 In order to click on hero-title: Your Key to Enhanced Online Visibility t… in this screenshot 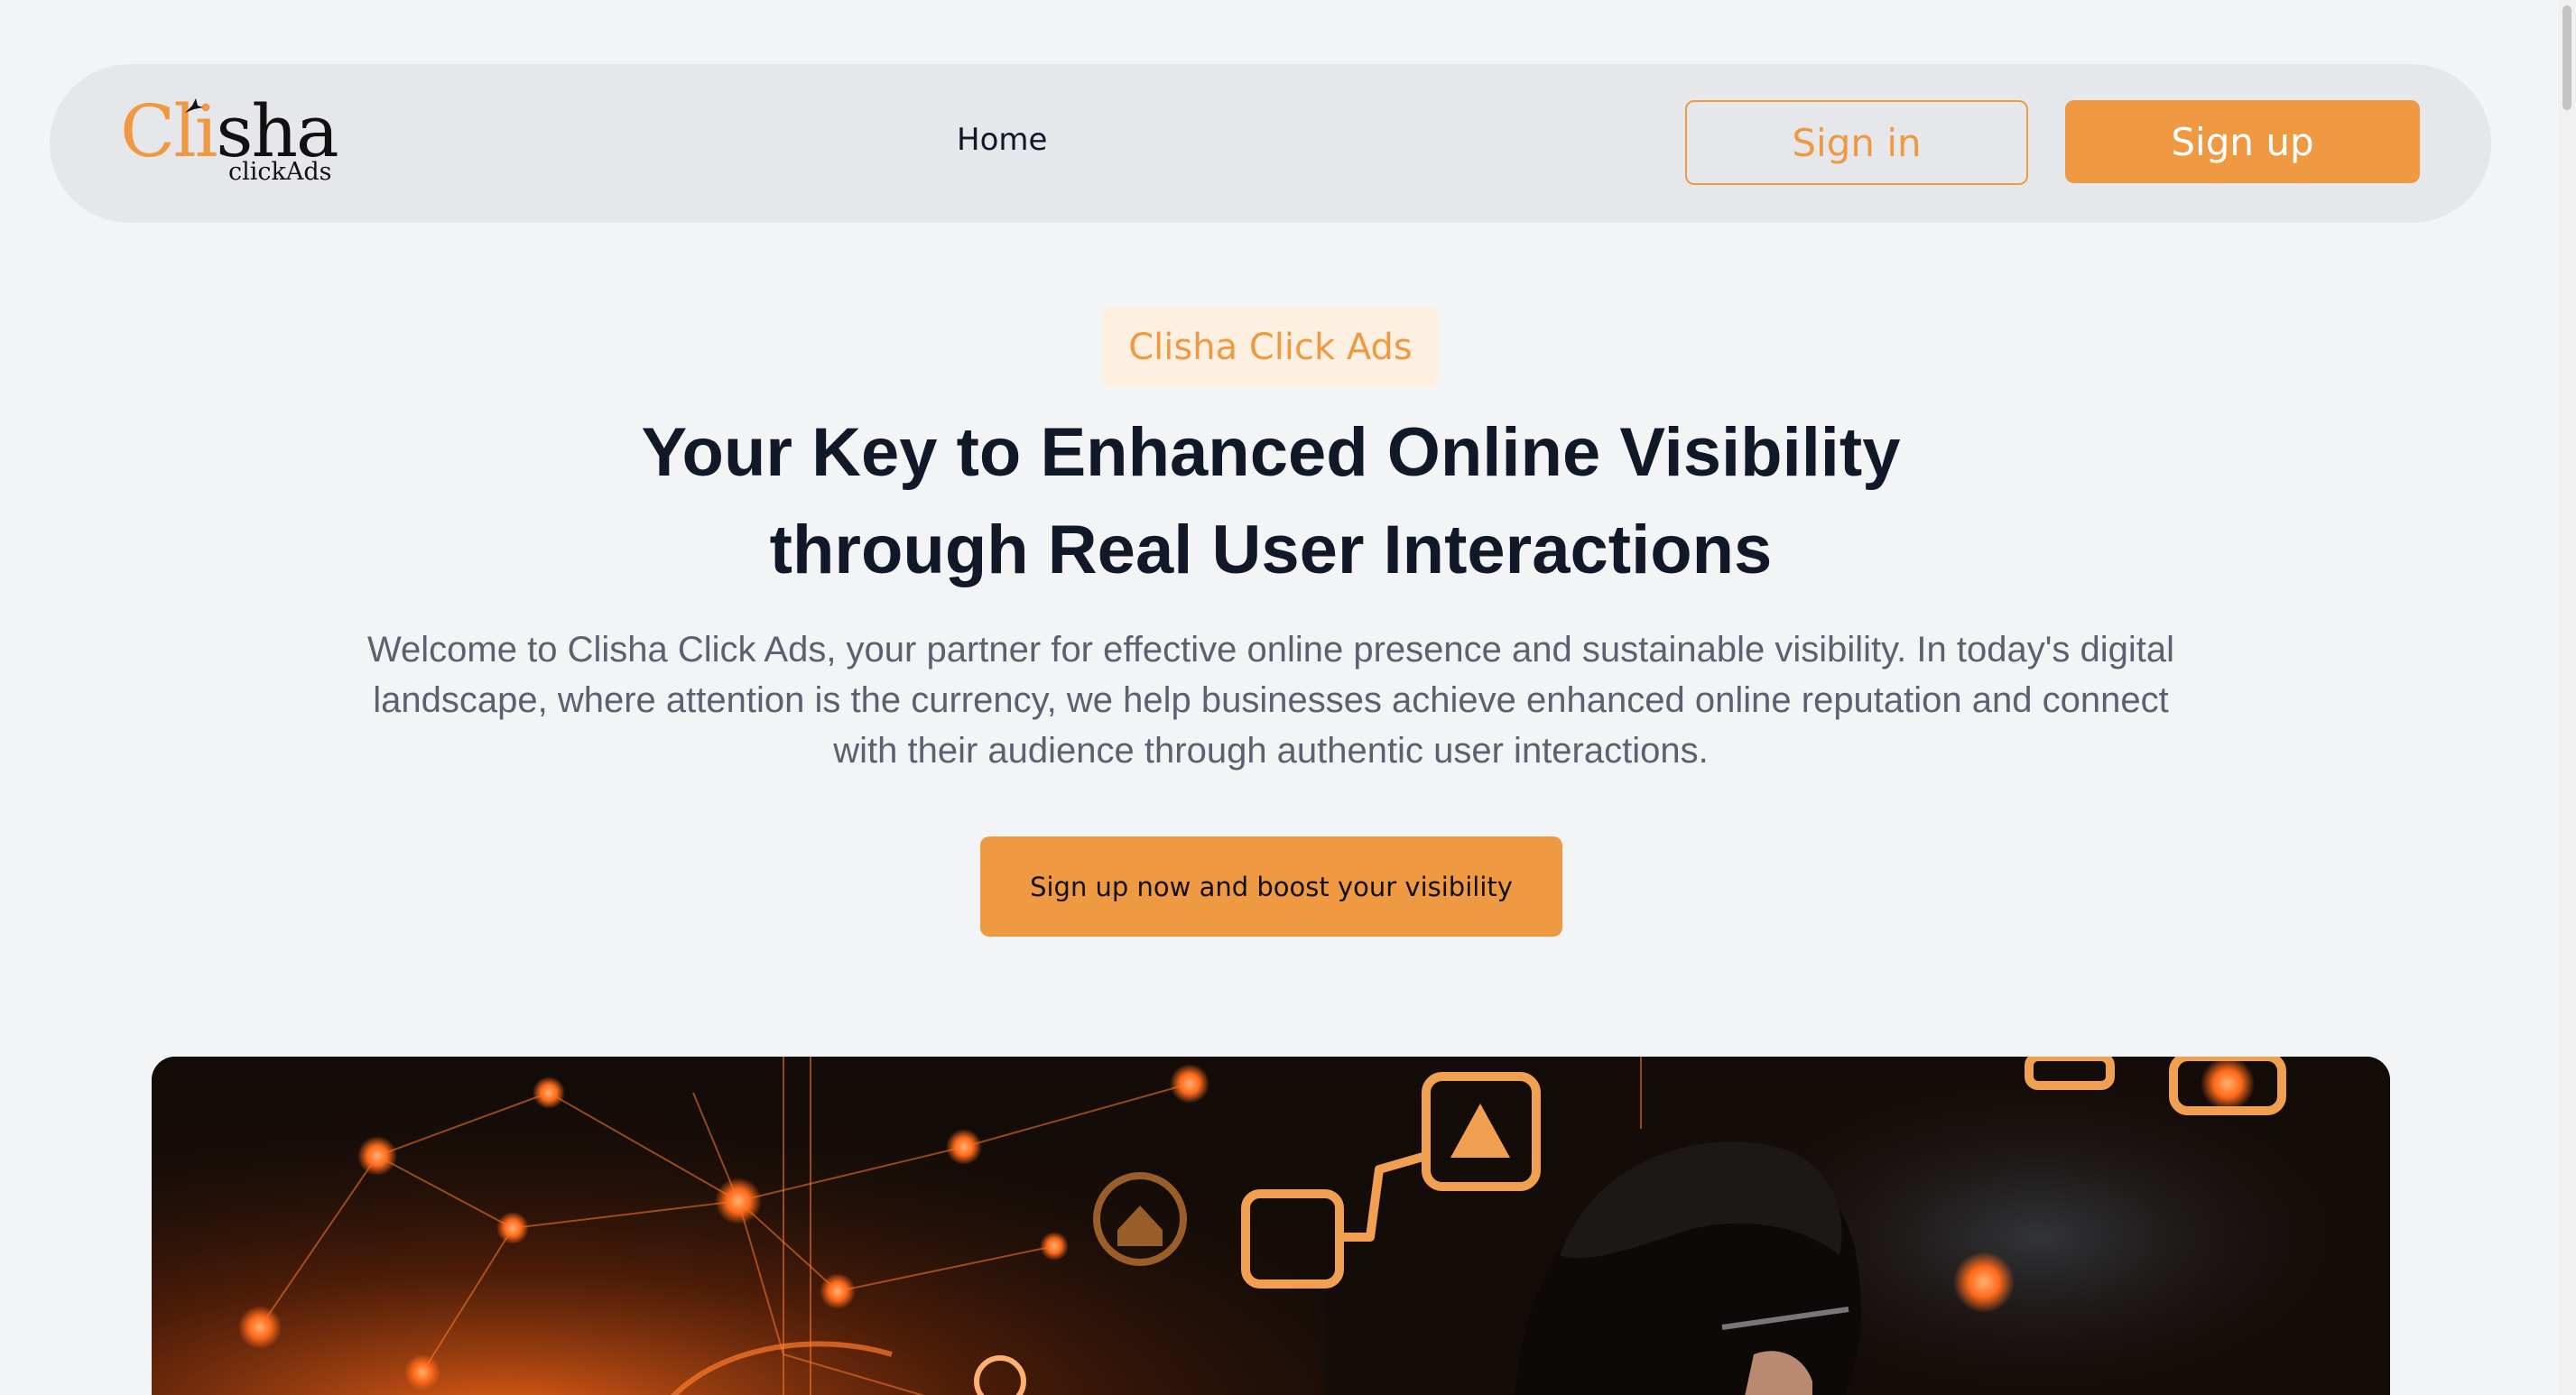, I will do `click(1271, 502)`.